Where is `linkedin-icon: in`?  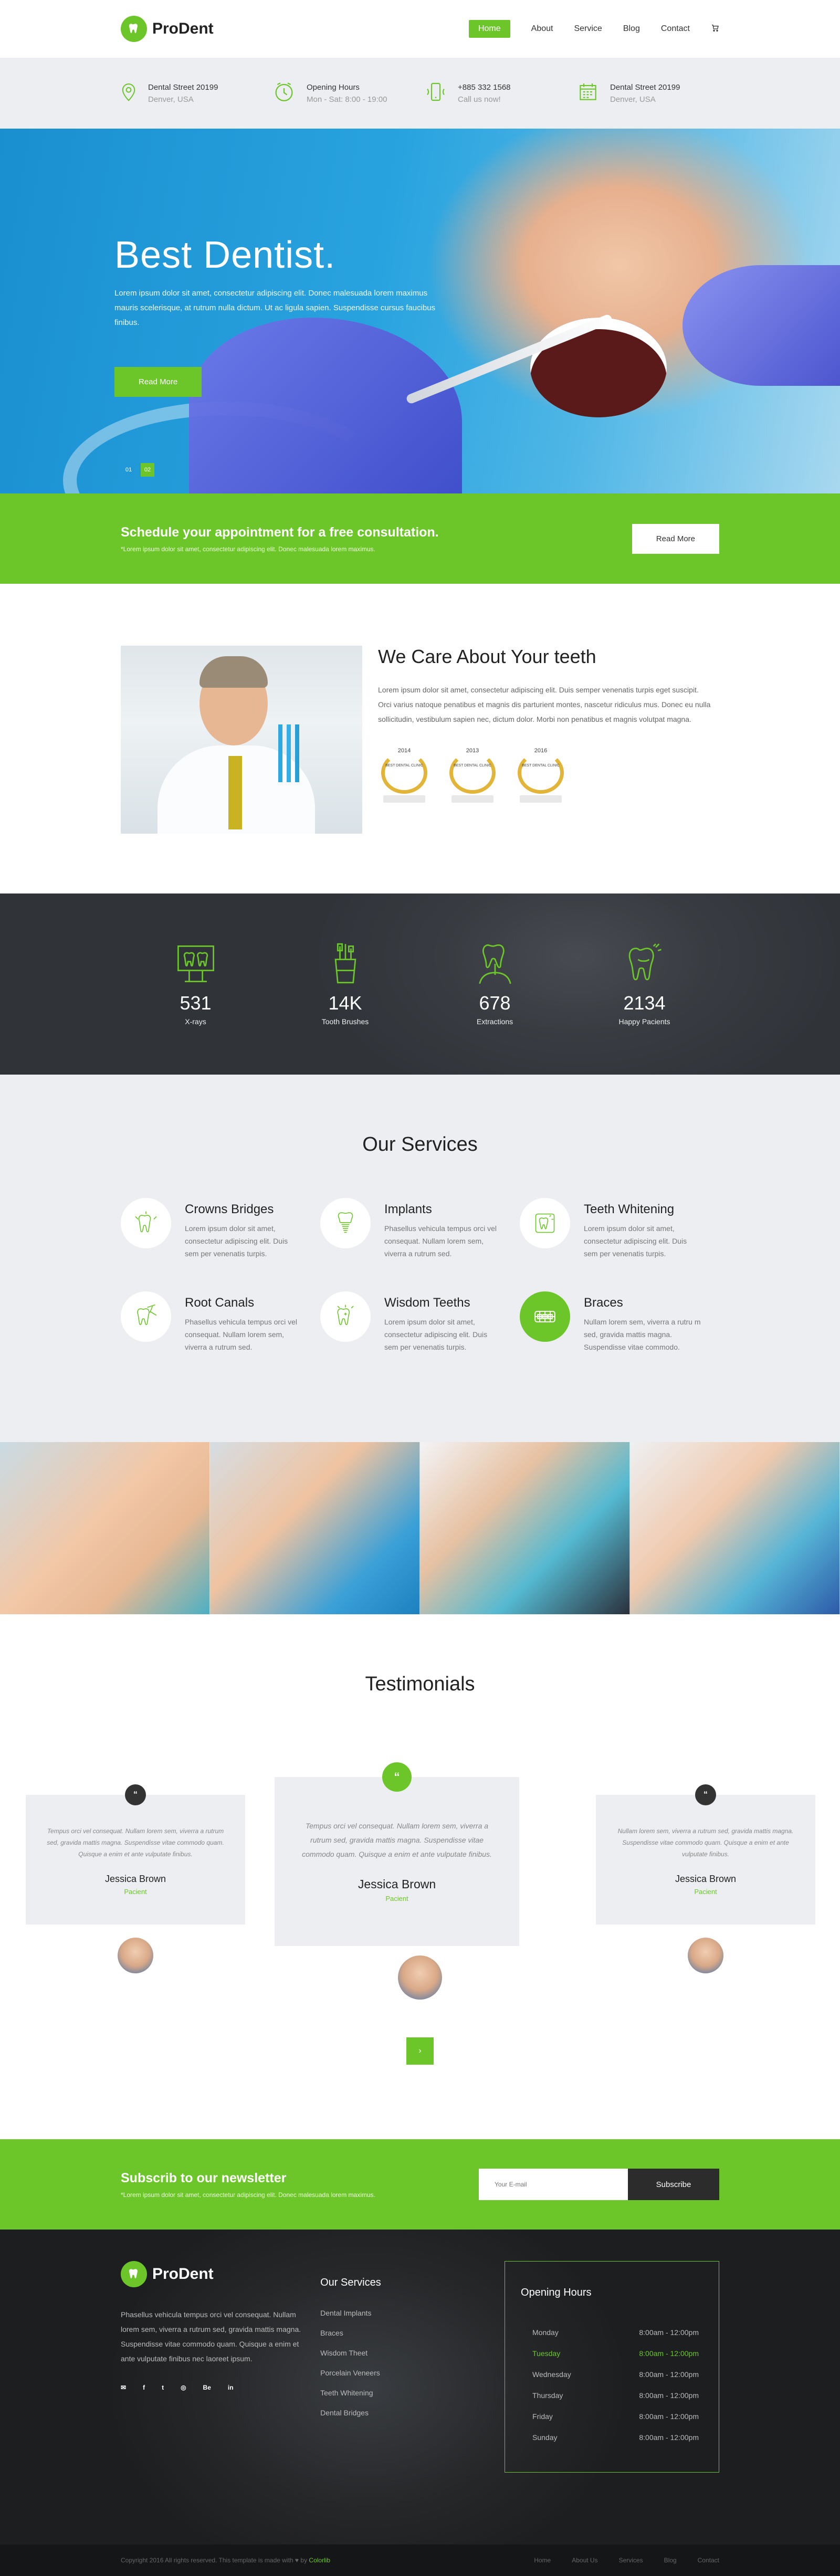 linkedin-icon: in is located at coordinates (231, 2387).